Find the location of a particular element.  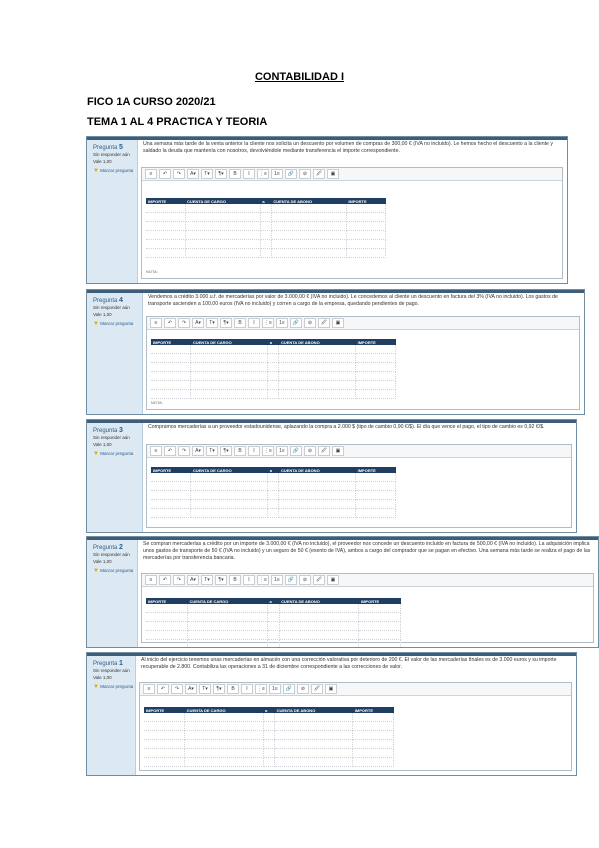

toolbar-button: ⋮≡ is located at coordinates (263, 174).